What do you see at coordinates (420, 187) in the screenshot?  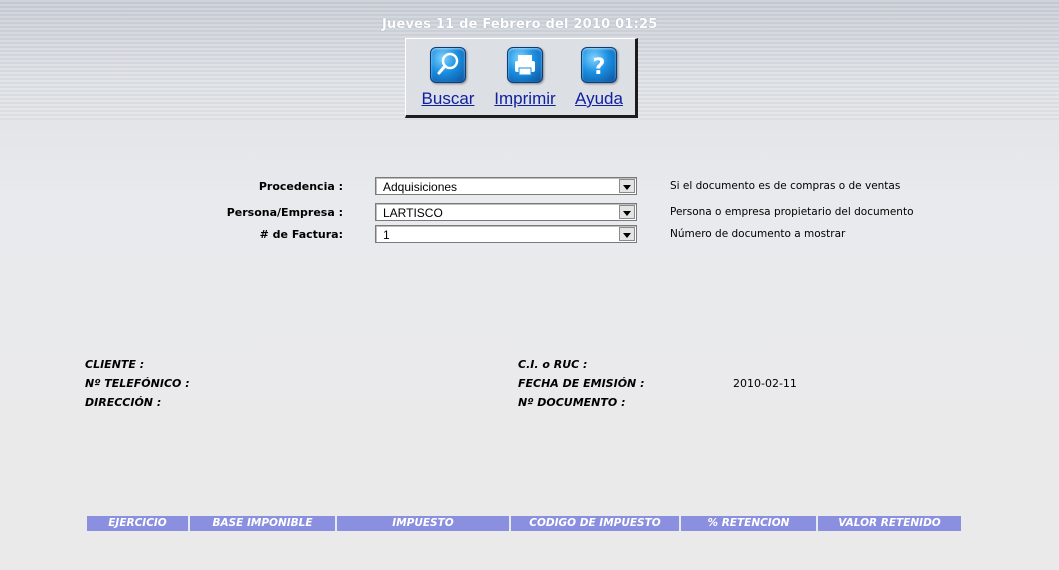 I see `procedencia-value: Adquisiciones` at bounding box center [420, 187].